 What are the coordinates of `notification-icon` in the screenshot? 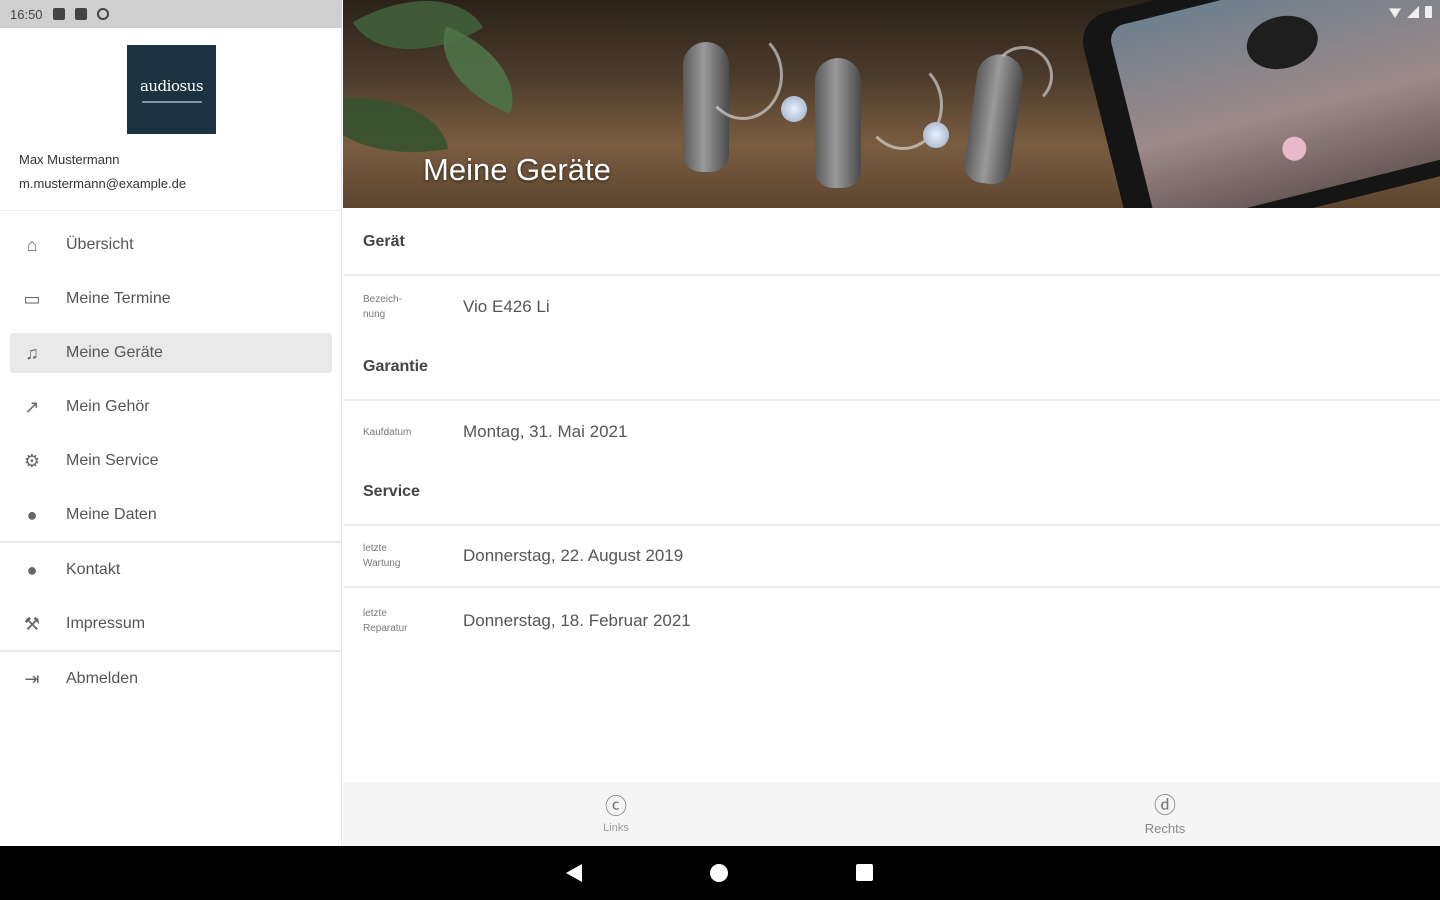 It's located at (58, 14).